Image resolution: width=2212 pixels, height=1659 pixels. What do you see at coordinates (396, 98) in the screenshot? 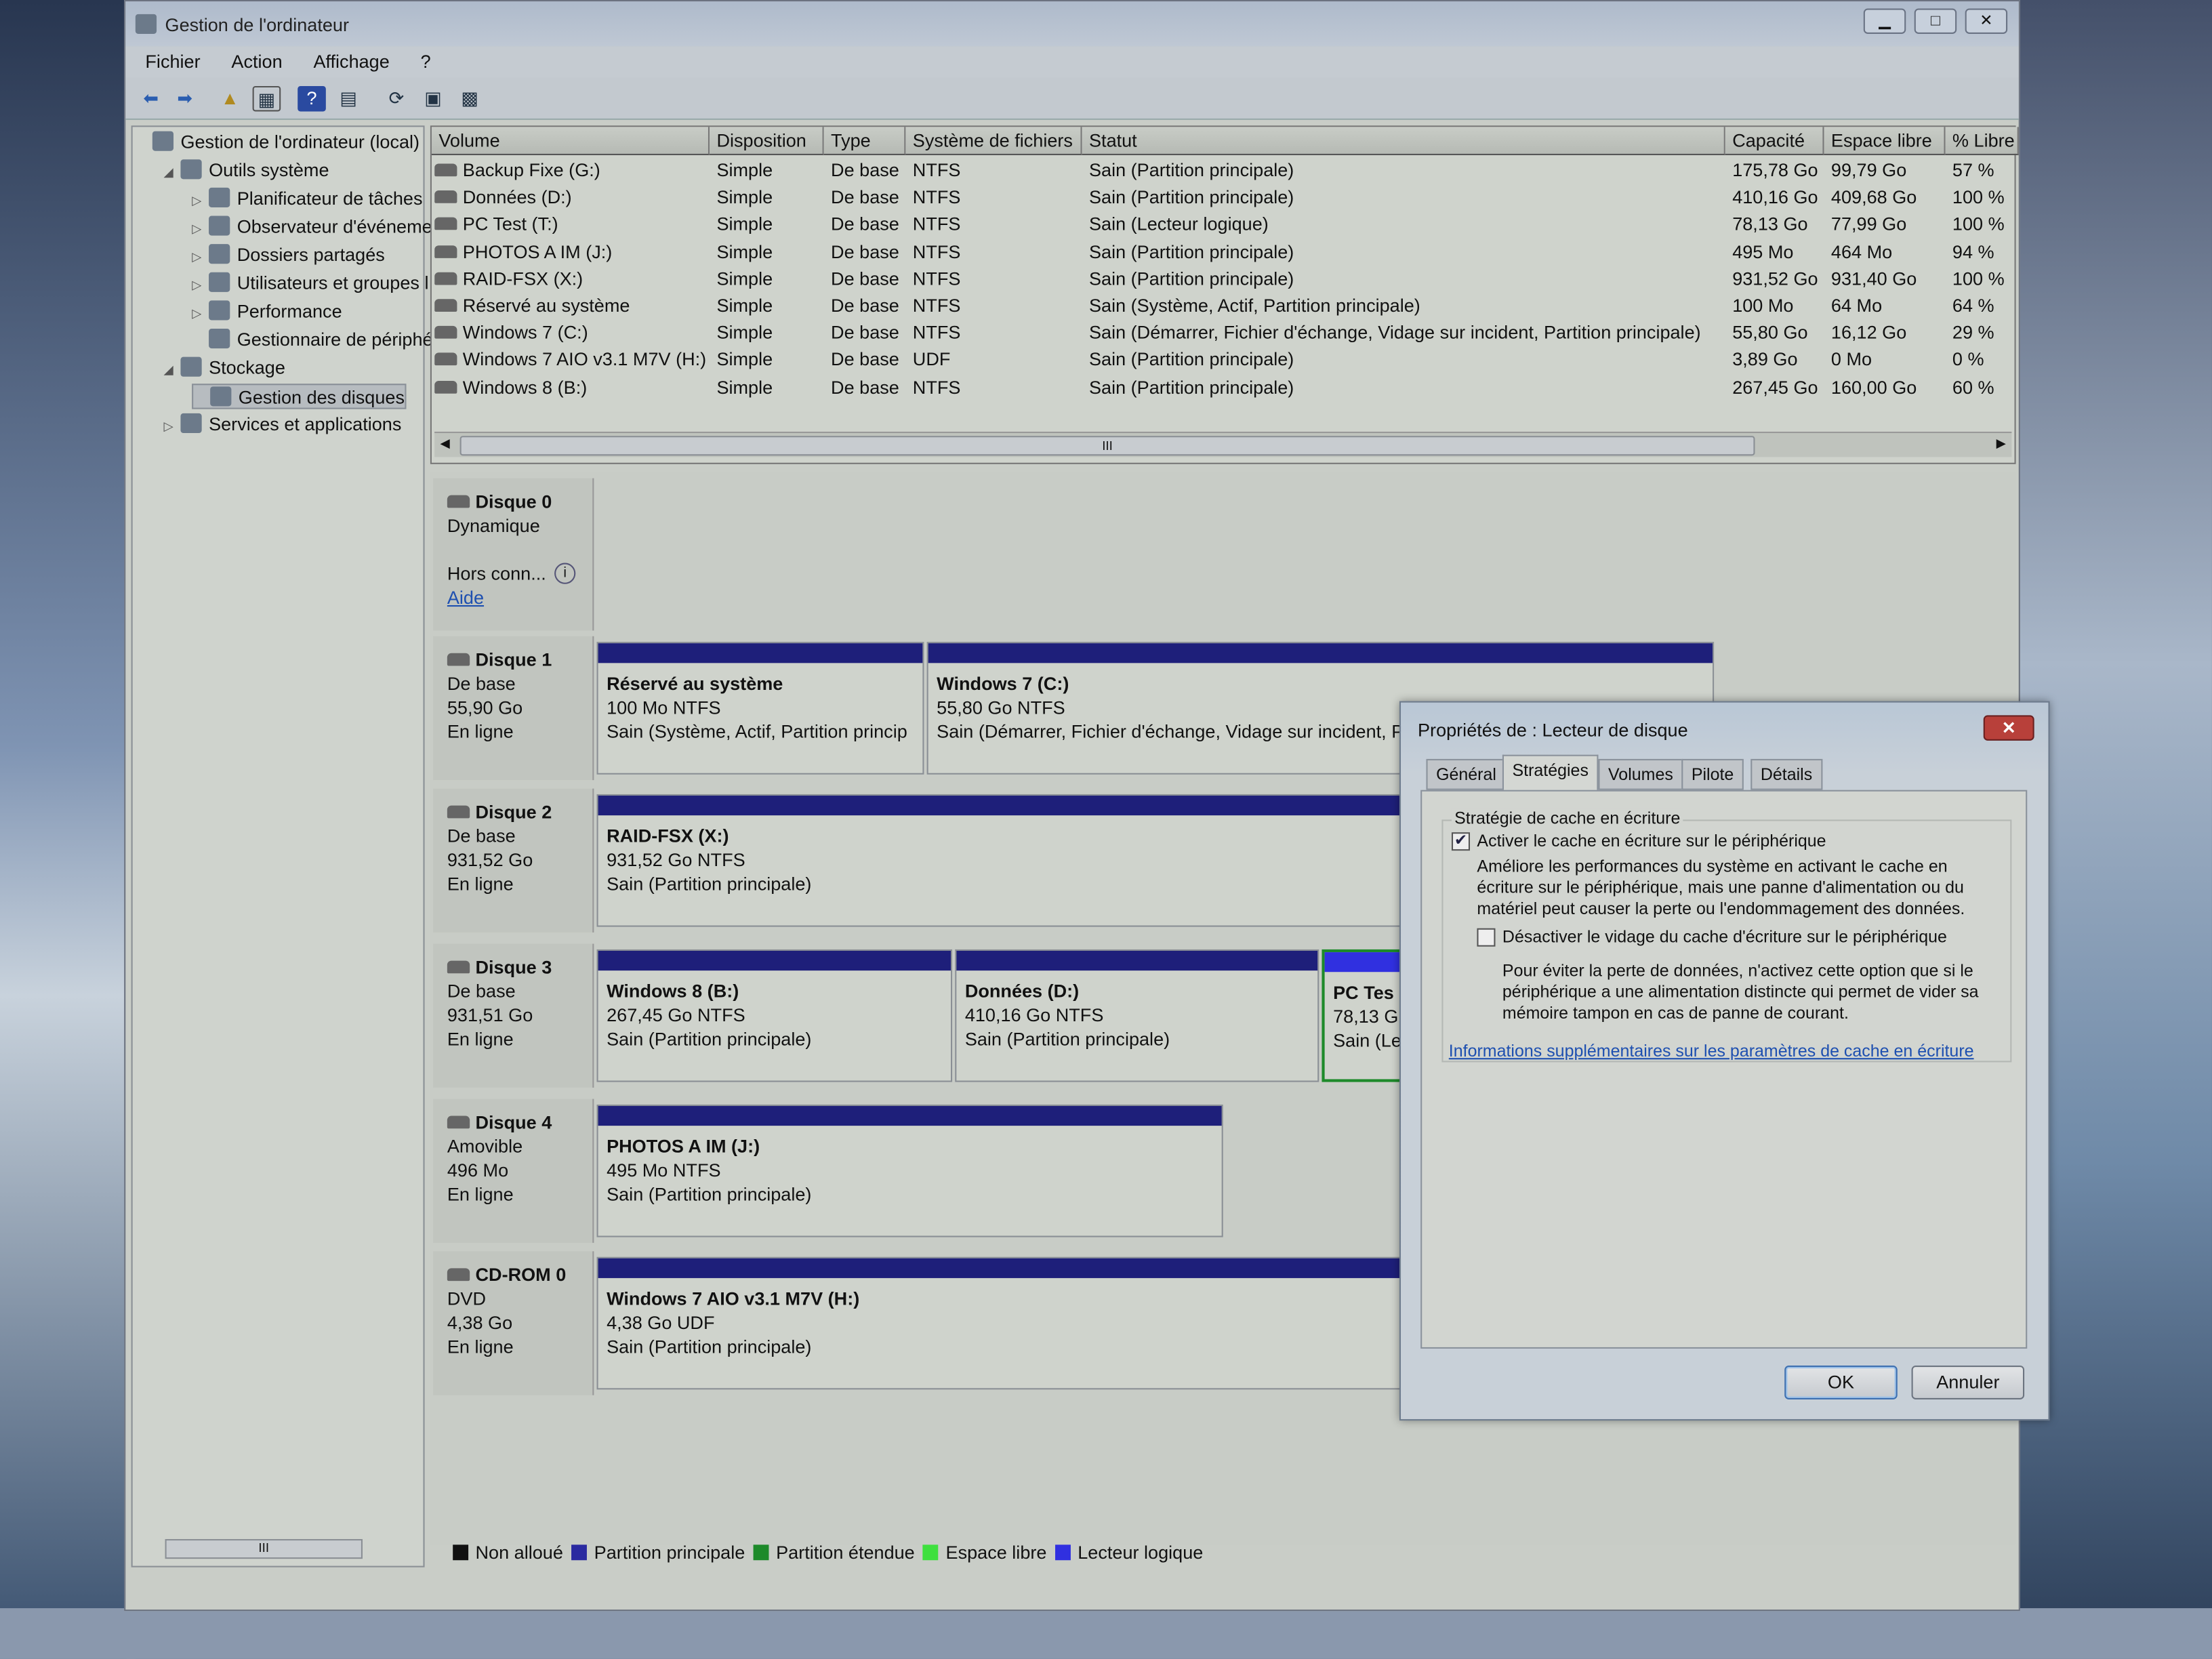
I see `refresh-icon: ⟳` at bounding box center [396, 98].